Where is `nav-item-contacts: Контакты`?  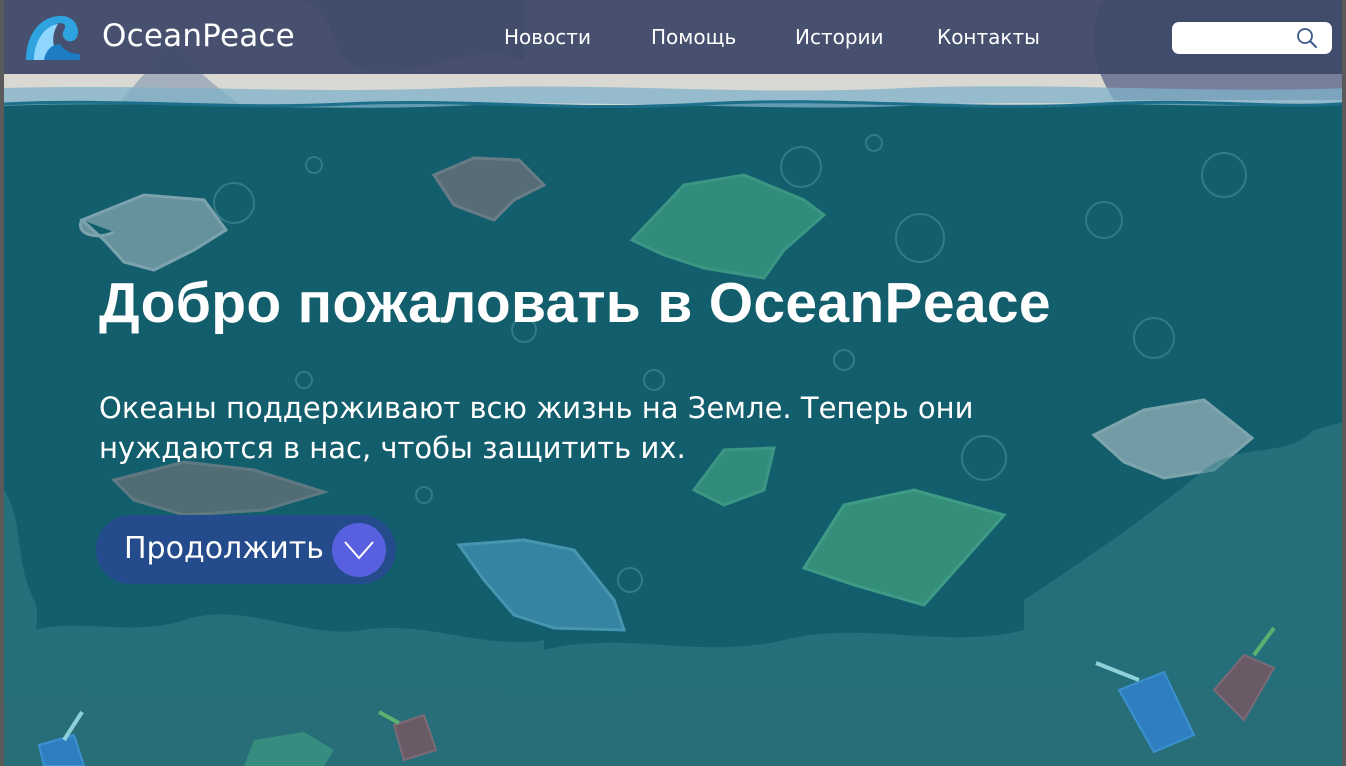
nav-item-contacts: Контакты is located at coordinates (988, 37).